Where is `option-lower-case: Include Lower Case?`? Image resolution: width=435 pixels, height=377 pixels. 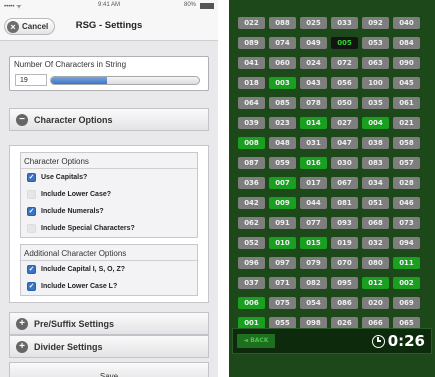 option-lower-case: Include Lower Case? is located at coordinates (109, 194).